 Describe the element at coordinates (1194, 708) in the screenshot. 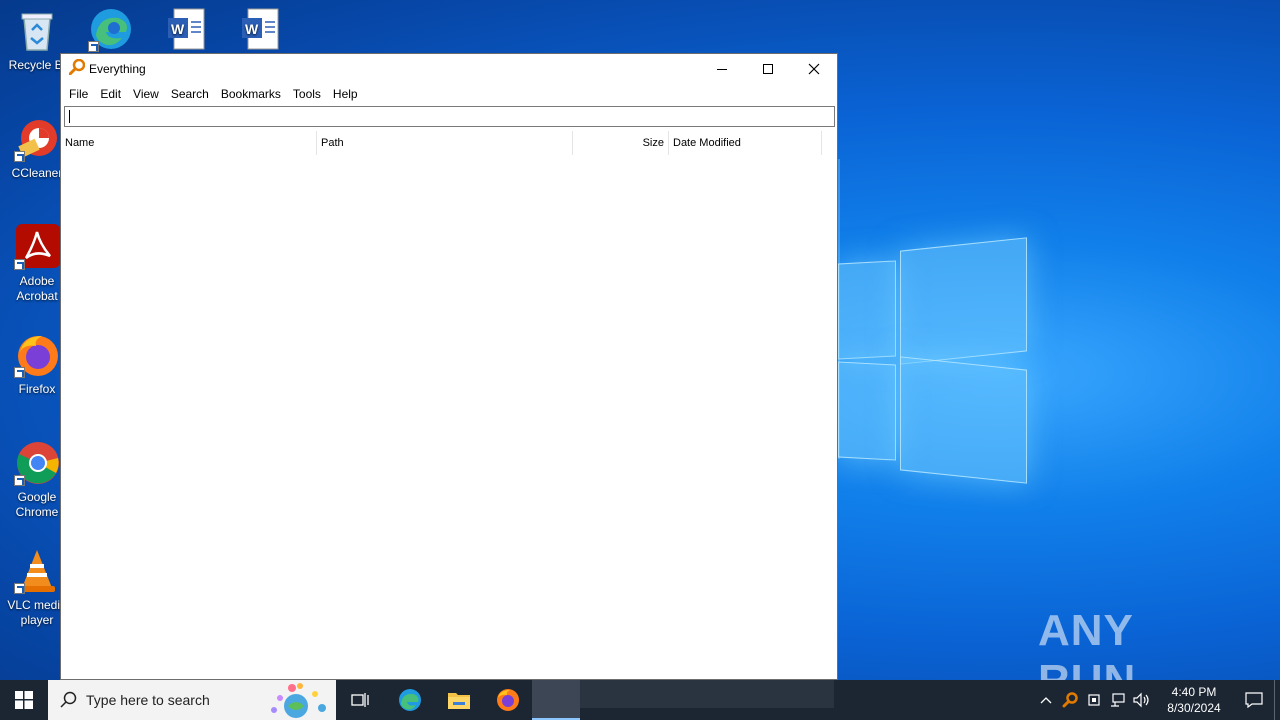

I see `clock-date: 8/30/2024` at that location.